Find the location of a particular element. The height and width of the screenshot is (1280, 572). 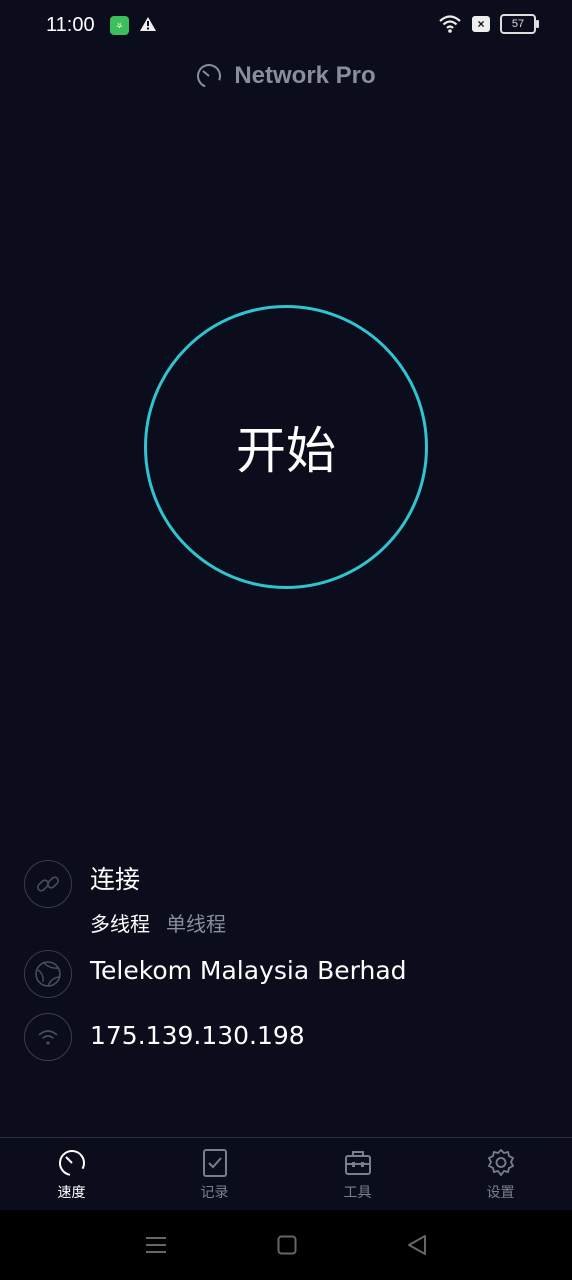

nav-speed-label: 速度 is located at coordinates (71, 1193).